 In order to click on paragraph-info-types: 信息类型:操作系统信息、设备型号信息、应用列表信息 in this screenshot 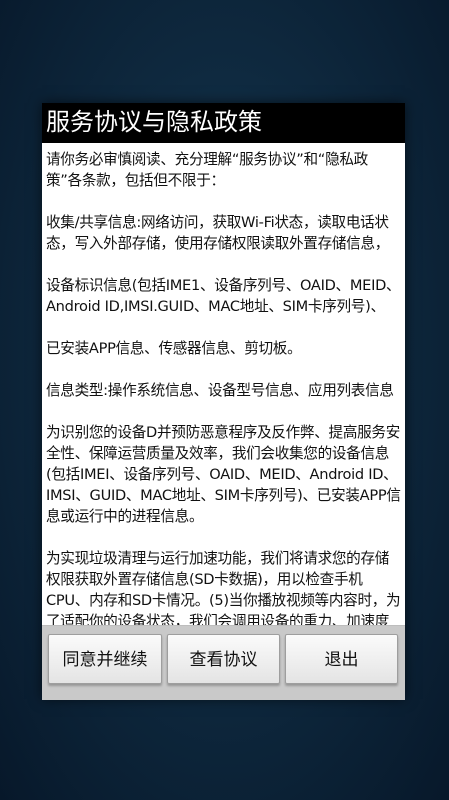, I will do `click(220, 390)`.